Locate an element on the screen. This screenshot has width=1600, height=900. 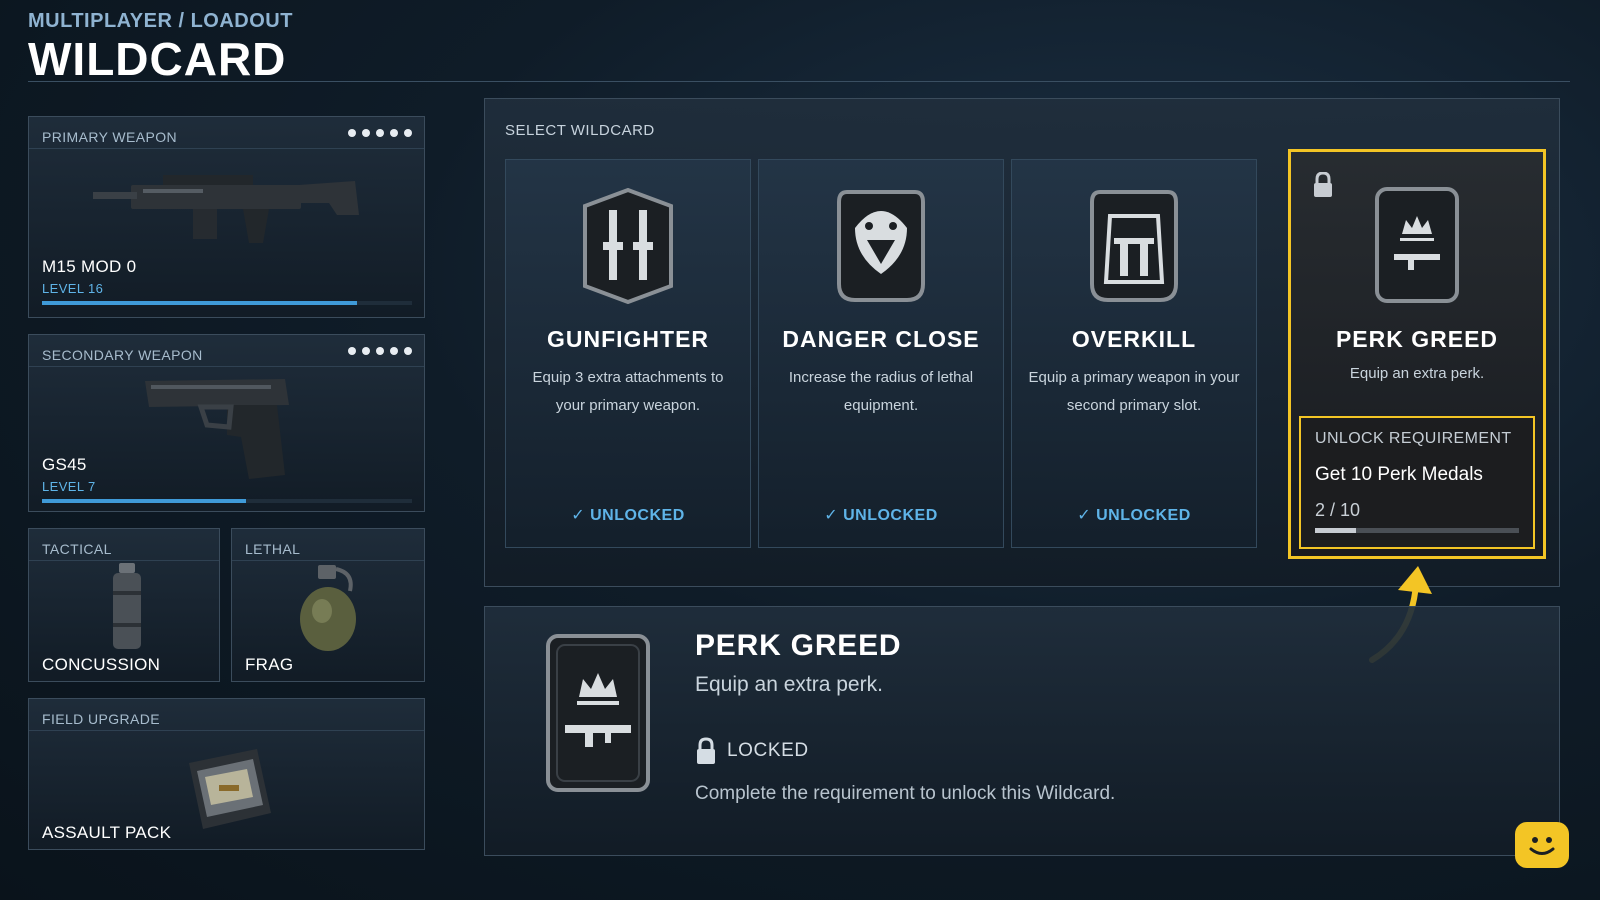
breadcrumb: MULTIPLAYER / LOADOUT is located at coordinates (160, 21).